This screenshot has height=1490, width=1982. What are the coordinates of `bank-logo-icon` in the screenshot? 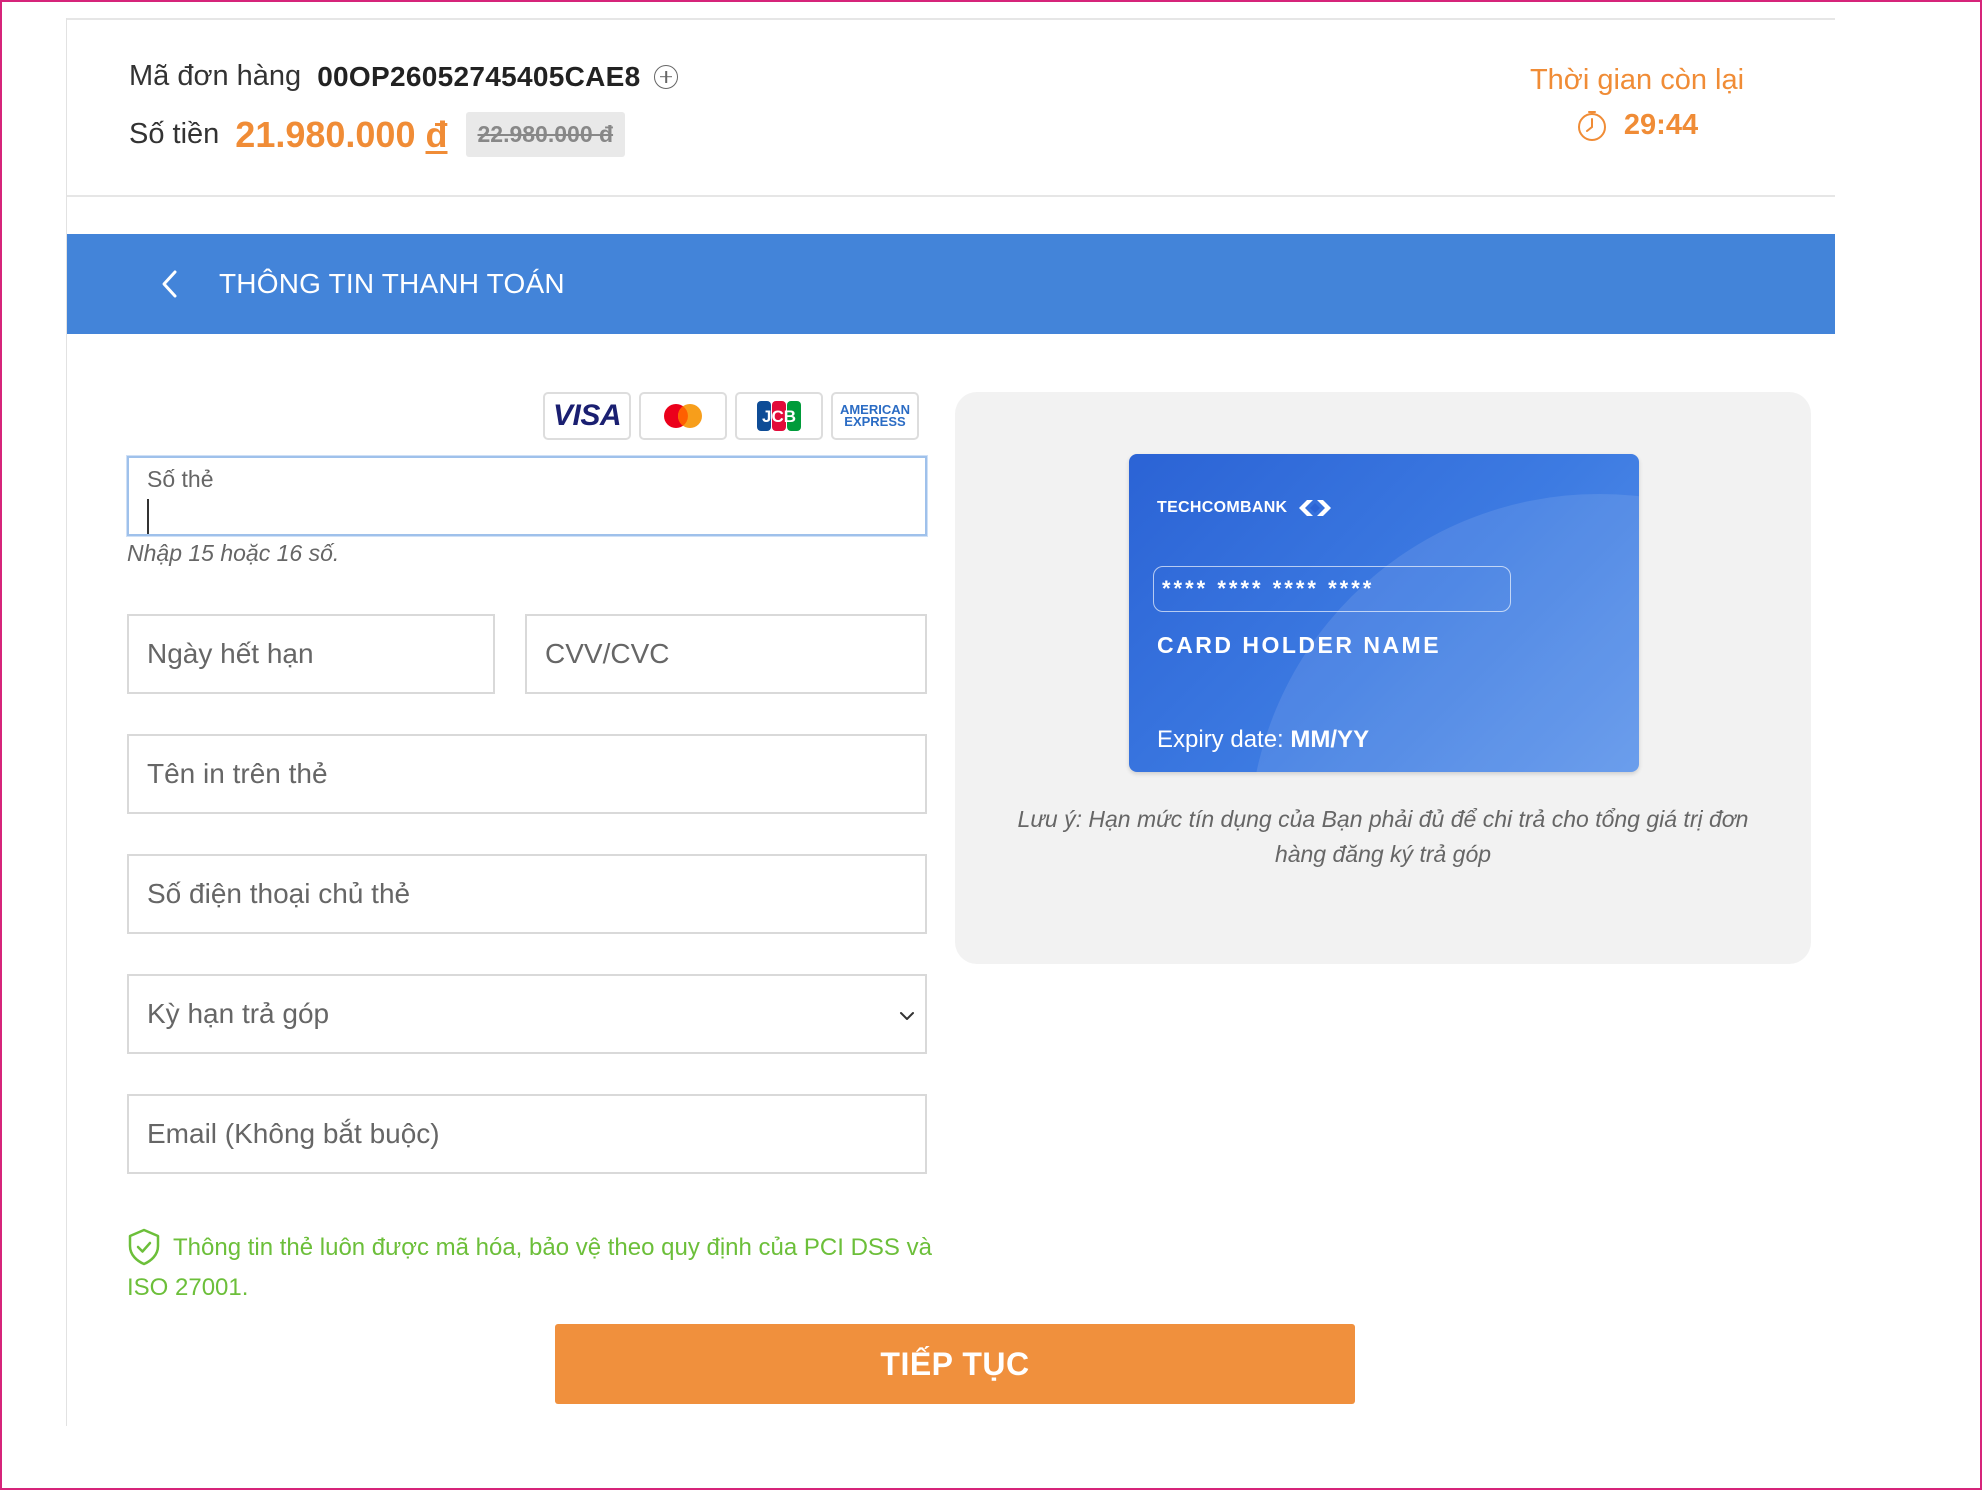 It's located at (1315, 508).